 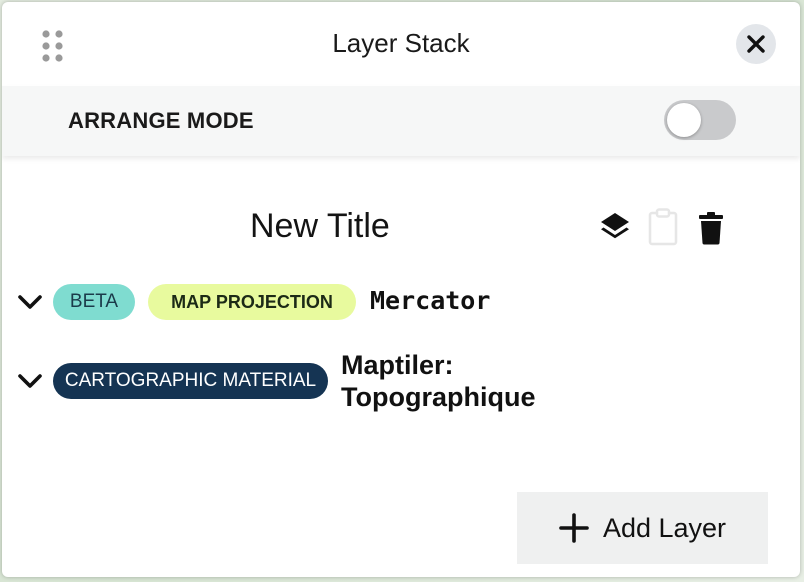 I want to click on layer-name-line: Maptiler:, so click(x=397, y=365).